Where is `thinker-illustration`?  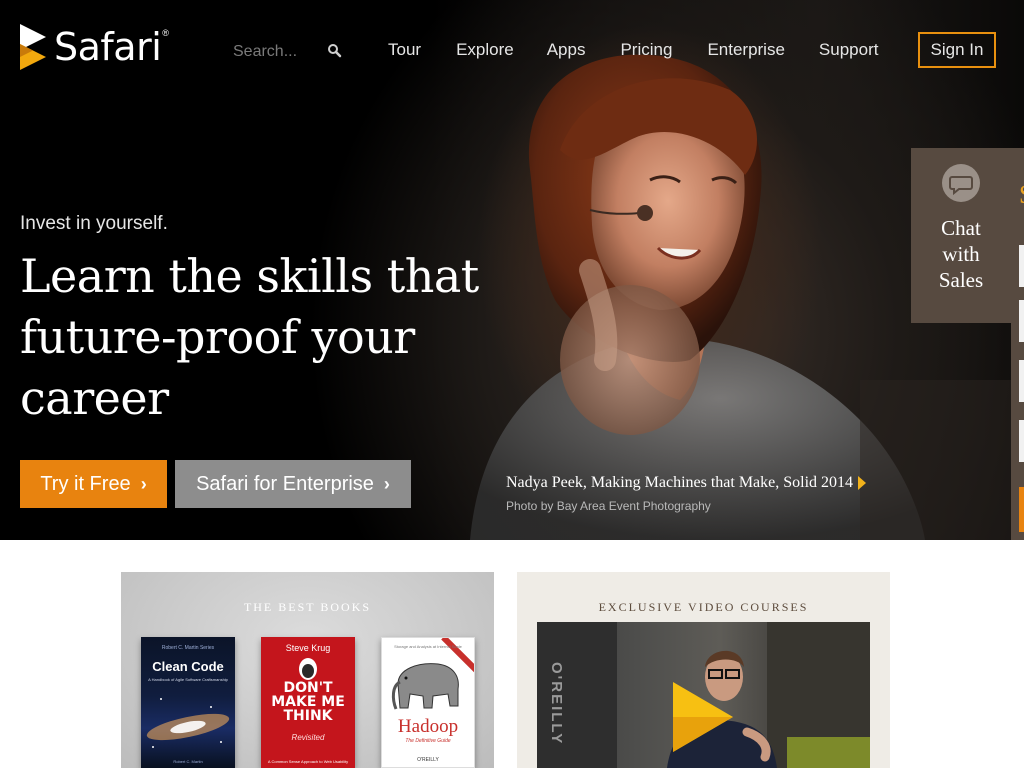
thinker-illustration is located at coordinates (308, 669).